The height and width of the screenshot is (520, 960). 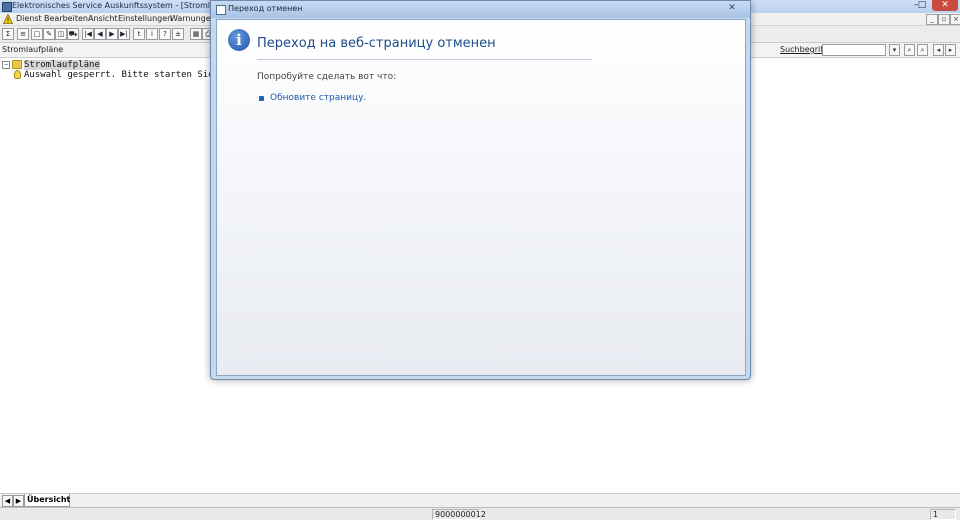 What do you see at coordinates (480, 500) in the screenshot?
I see `tab-bar: ◀ ▶ Übersicht` at bounding box center [480, 500].